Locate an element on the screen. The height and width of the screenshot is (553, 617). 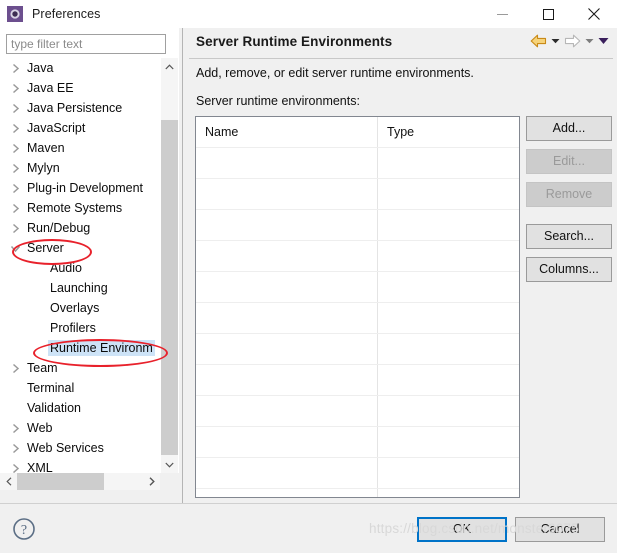
minimize-button is located at coordinates (502, 14).